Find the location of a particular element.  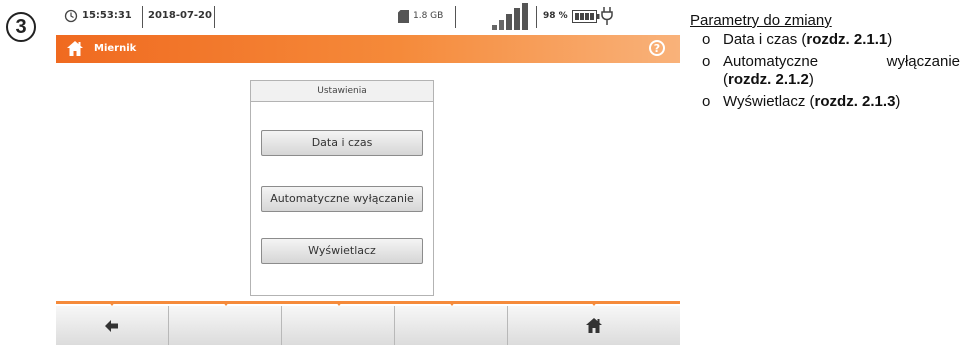

date-time-button: Data i czas is located at coordinates (342, 143).